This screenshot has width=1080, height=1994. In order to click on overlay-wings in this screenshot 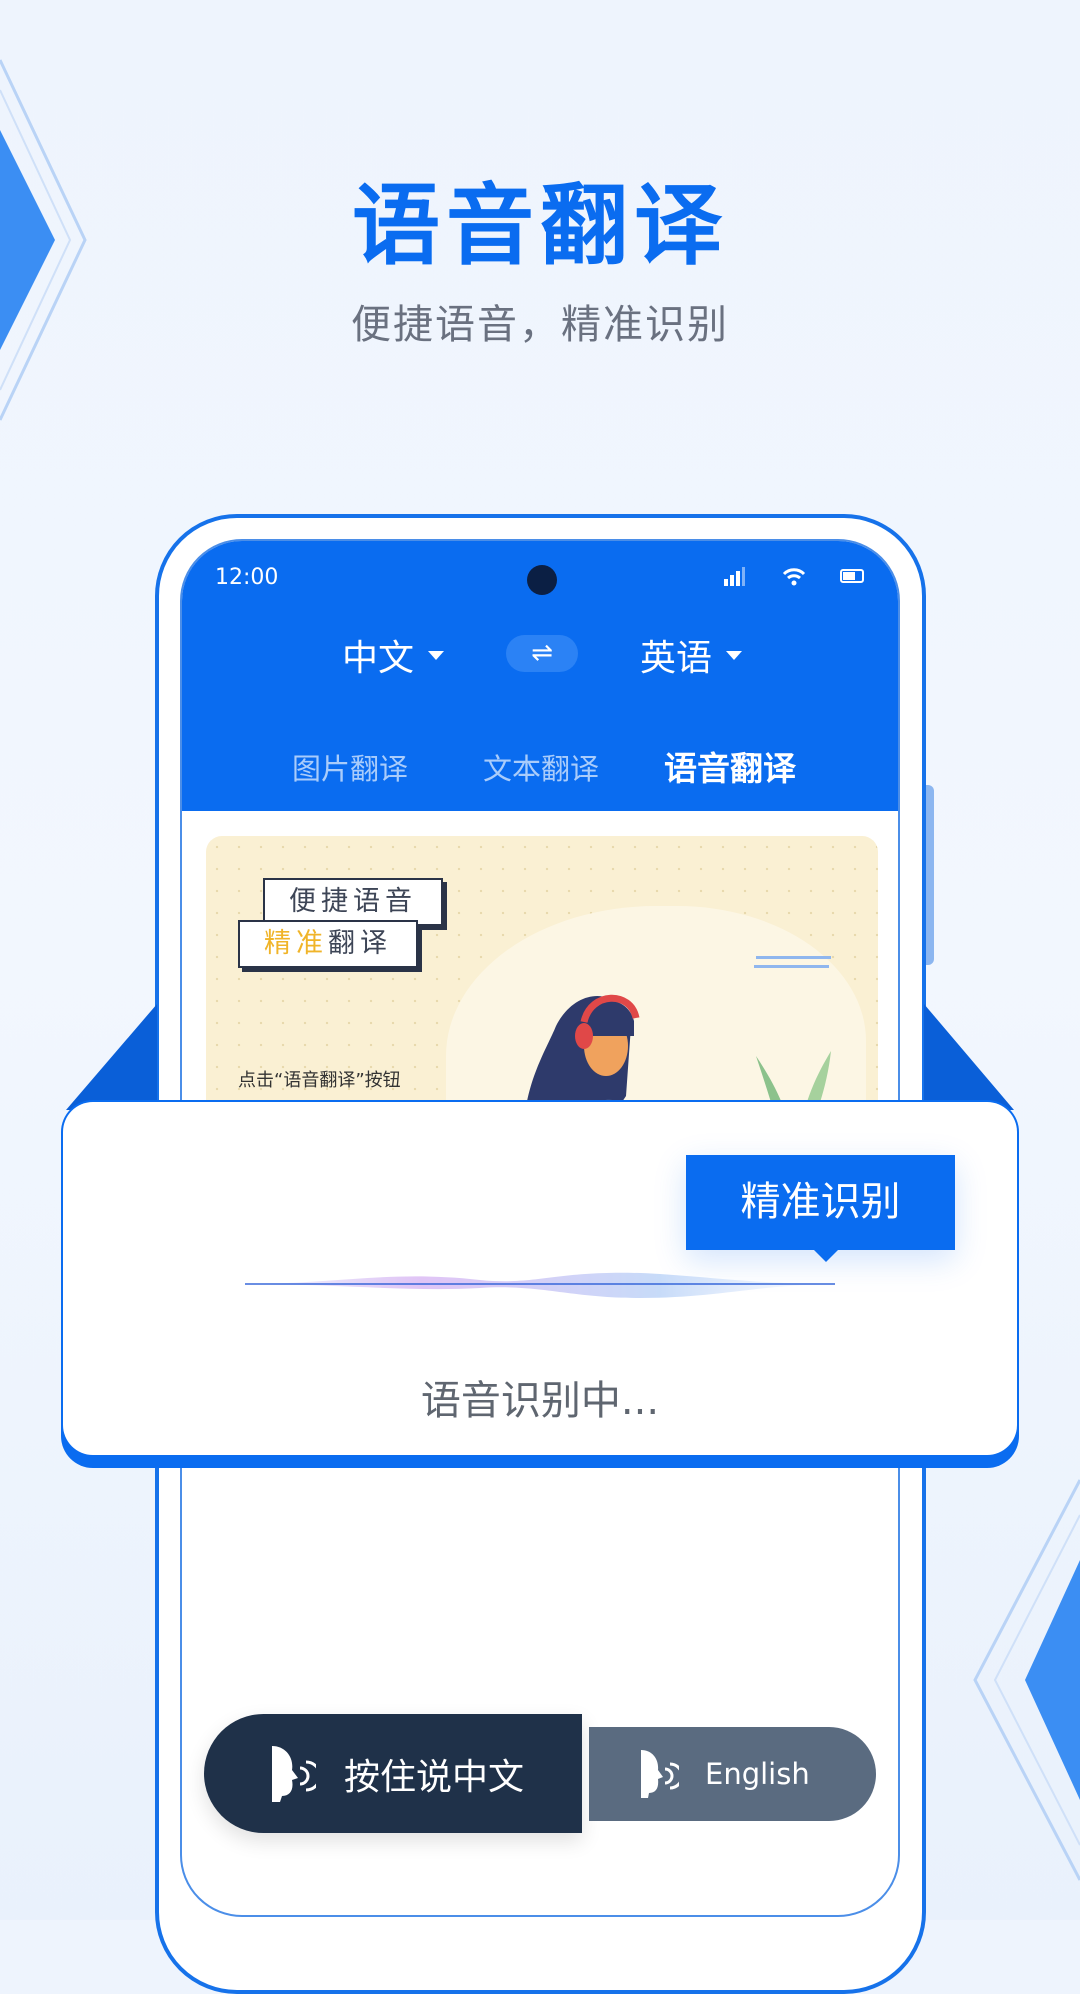, I will do `click(540, 1057)`.